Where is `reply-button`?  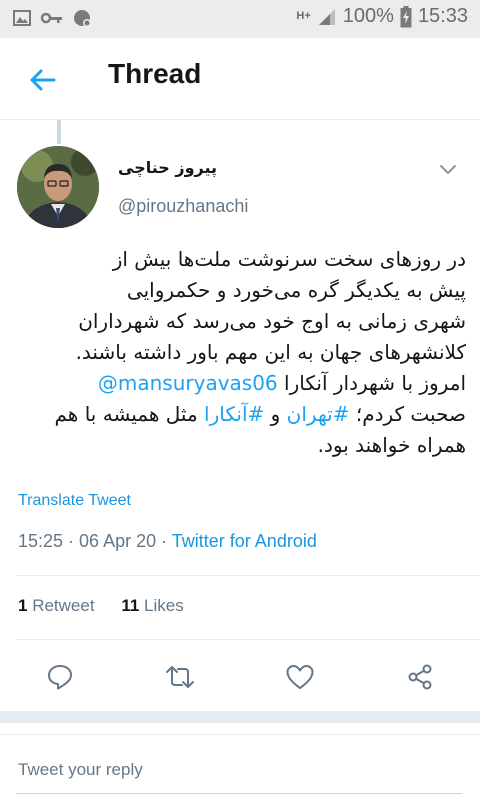 reply-button is located at coordinates (60, 677).